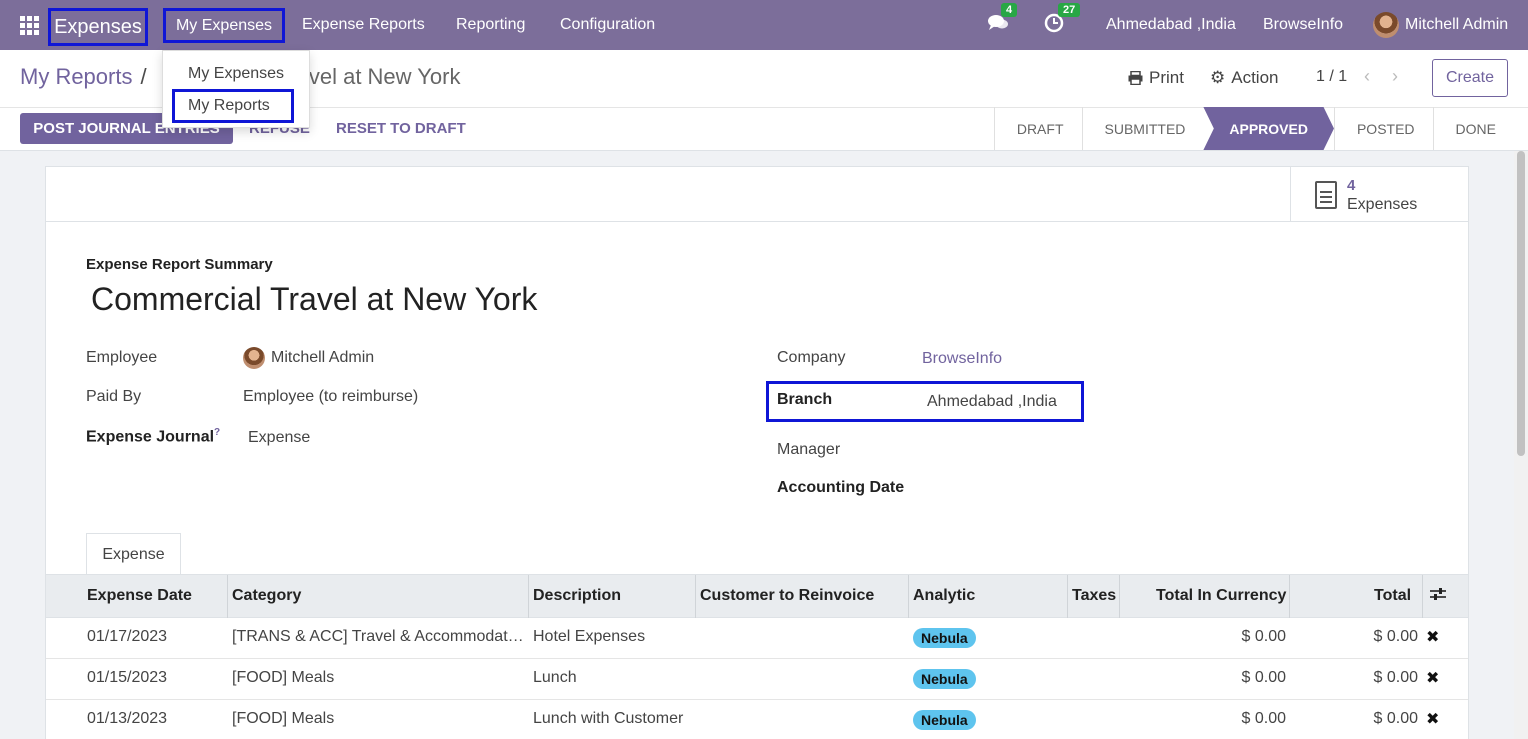 This screenshot has height=739, width=1528. Describe the element at coordinates (962, 359) in the screenshot. I see `company-field: BrowseInfo` at that location.